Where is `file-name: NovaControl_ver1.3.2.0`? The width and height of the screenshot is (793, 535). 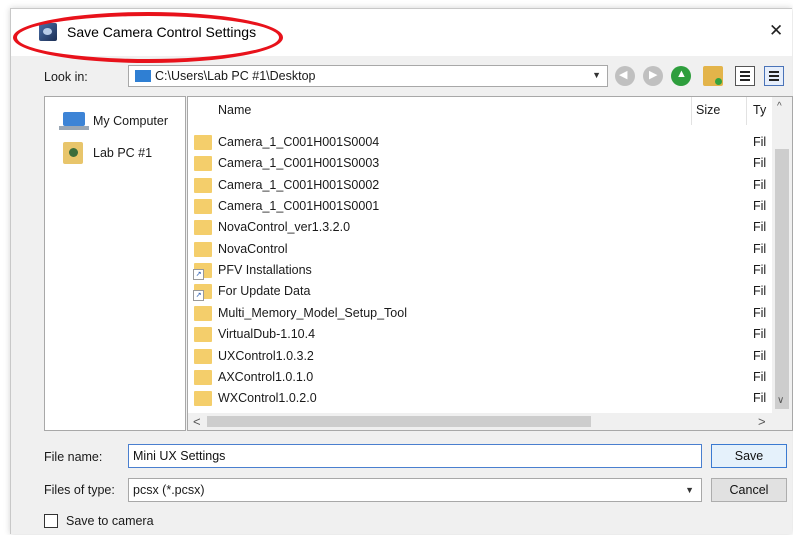 file-name: NovaControl_ver1.3.2.0 is located at coordinates (284, 227).